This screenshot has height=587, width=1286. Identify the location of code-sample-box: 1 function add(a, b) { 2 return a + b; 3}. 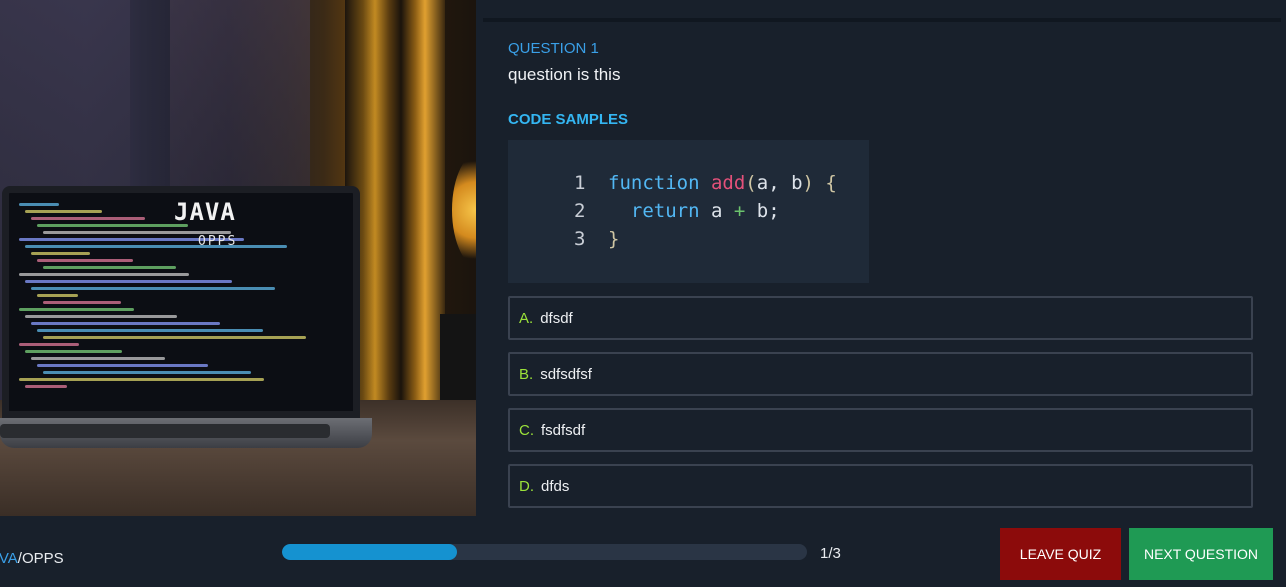
(688, 211).